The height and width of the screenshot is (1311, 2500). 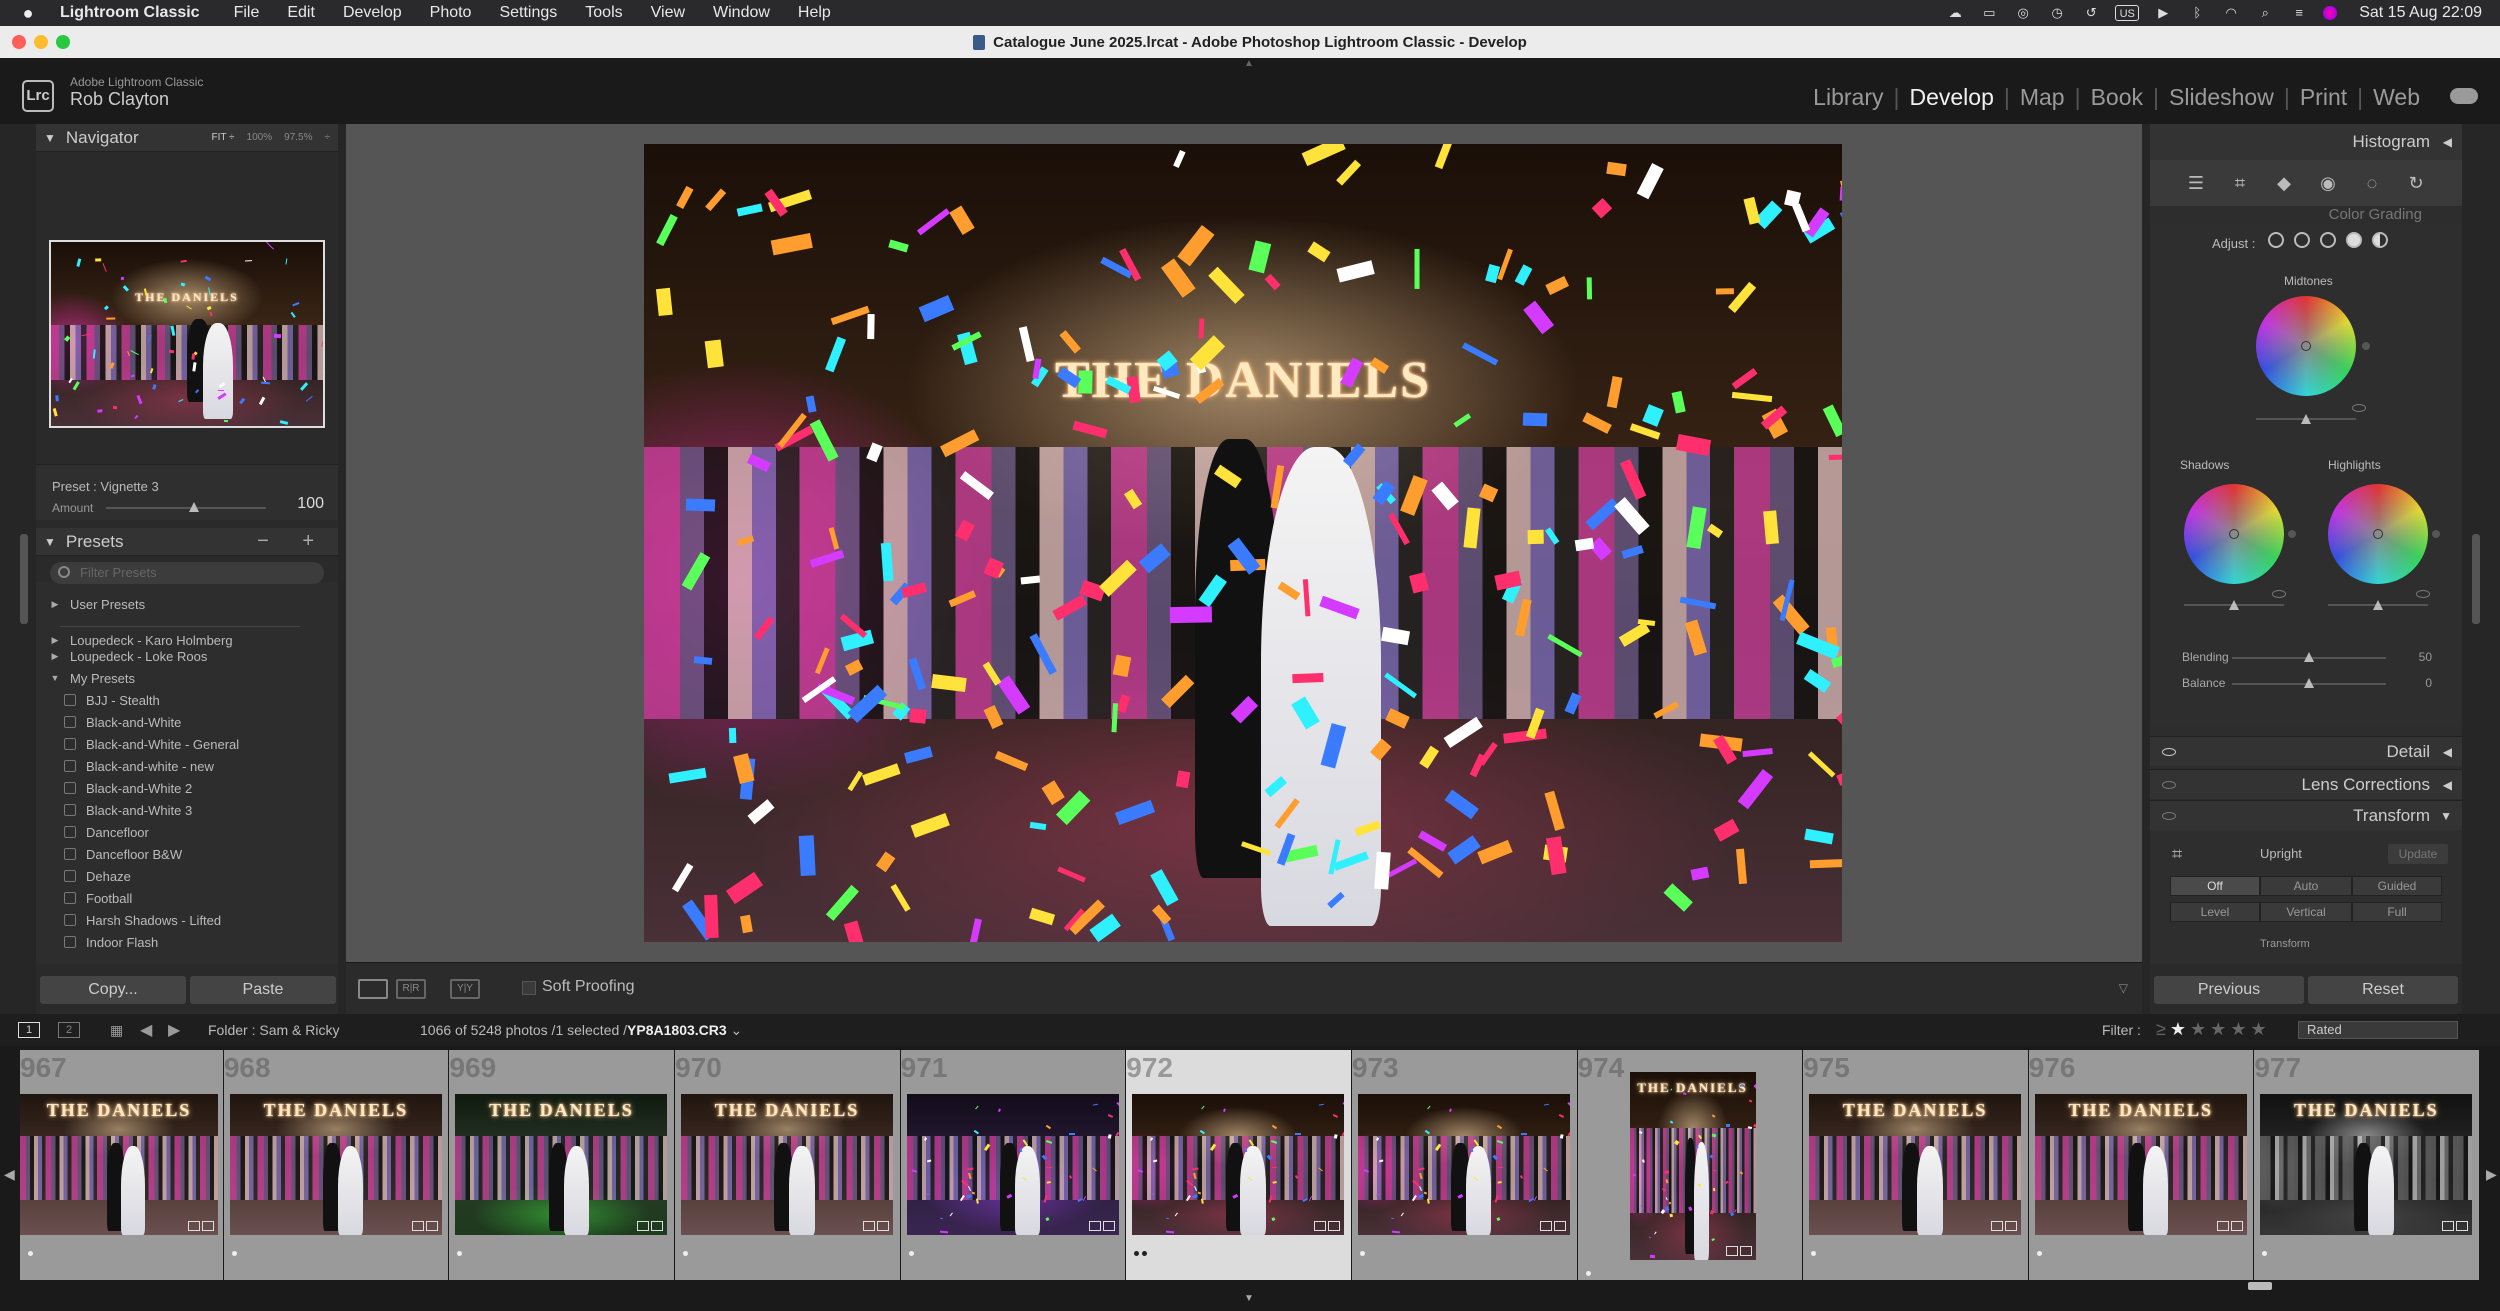 I want to click on crop-icon: ⌗, so click(x=2240, y=183).